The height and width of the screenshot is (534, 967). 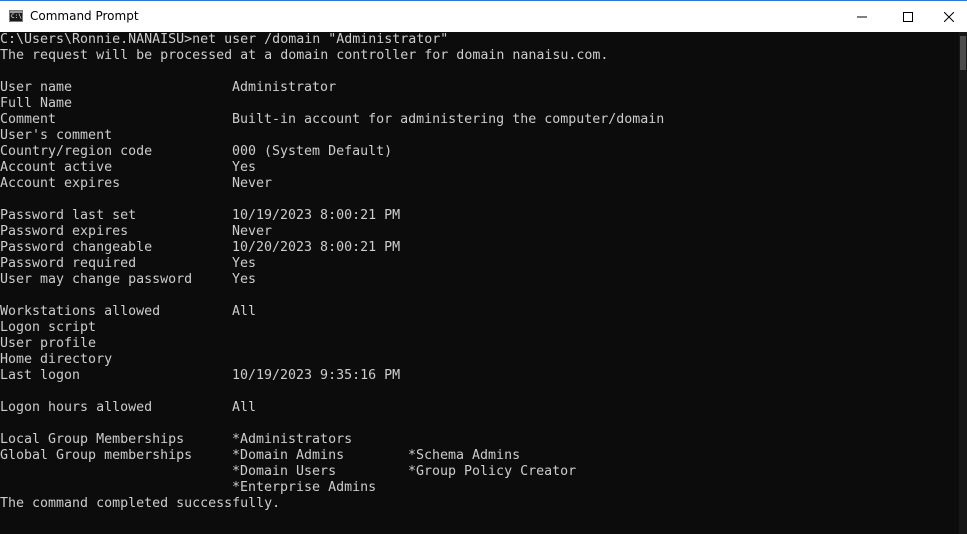 I want to click on field-row-password-required: Password required Yes, so click(x=479, y=264).